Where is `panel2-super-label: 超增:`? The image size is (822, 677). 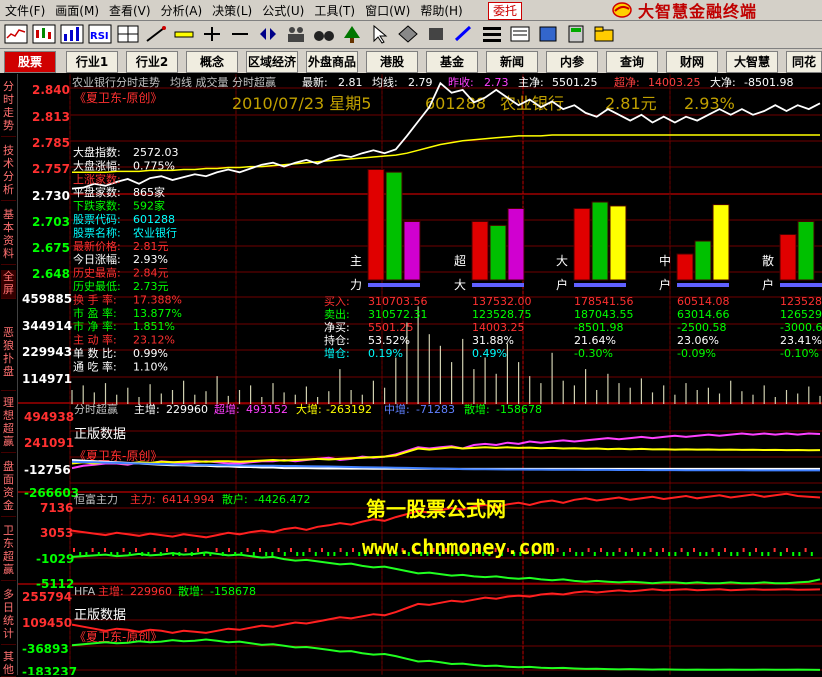 panel2-super-label: 超增: is located at coordinates (227, 409).